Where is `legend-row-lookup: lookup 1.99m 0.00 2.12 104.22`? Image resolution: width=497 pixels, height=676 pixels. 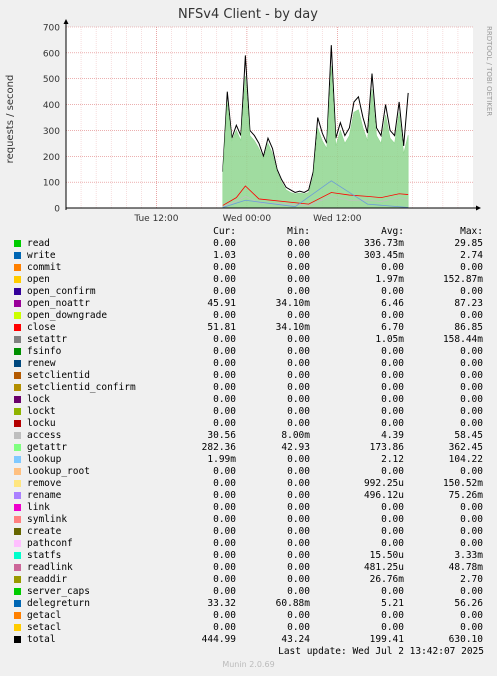
legend-row-lookup: lookup 1.99m 0.00 2.12 104.22 is located at coordinates (248, 460).